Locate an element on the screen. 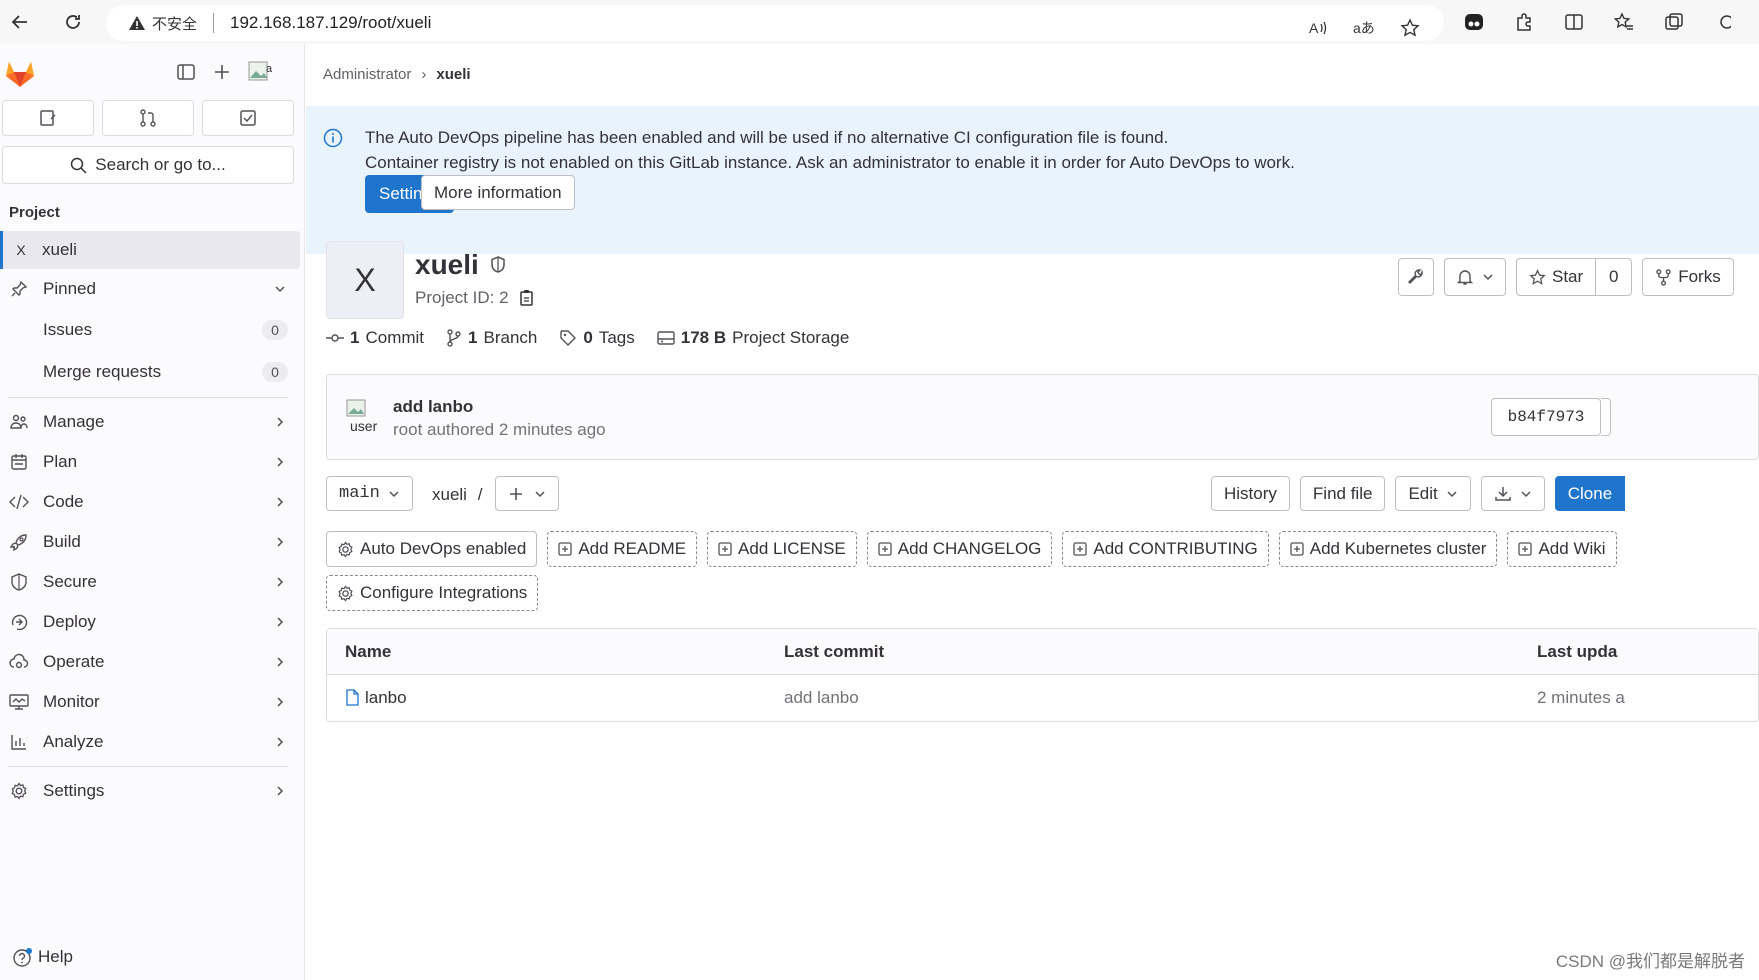 This screenshot has height=980, width=1759. add-license-button: Add LICENSE is located at coordinates (782, 549).